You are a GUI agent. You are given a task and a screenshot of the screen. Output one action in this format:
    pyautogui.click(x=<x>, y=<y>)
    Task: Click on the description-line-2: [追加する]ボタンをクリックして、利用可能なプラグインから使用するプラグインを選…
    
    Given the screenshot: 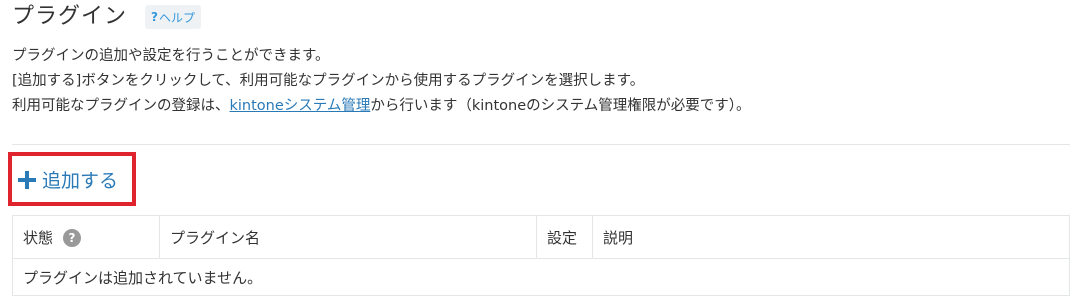 What is the action you would take?
    pyautogui.click(x=328, y=81)
    